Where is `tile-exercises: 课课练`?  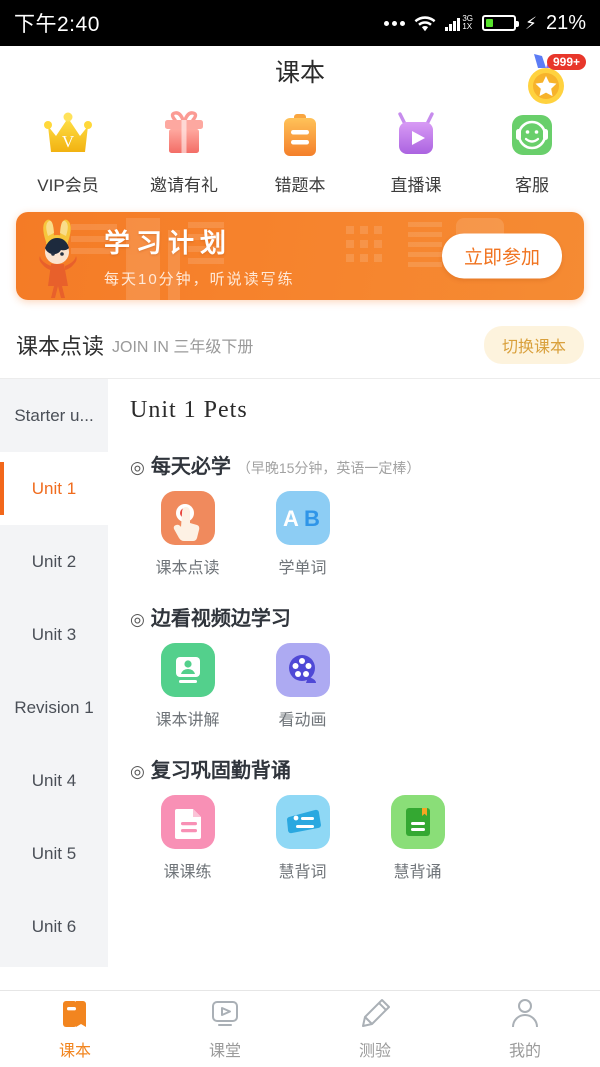
tile-exercises: 课课练 is located at coordinates (187, 838).